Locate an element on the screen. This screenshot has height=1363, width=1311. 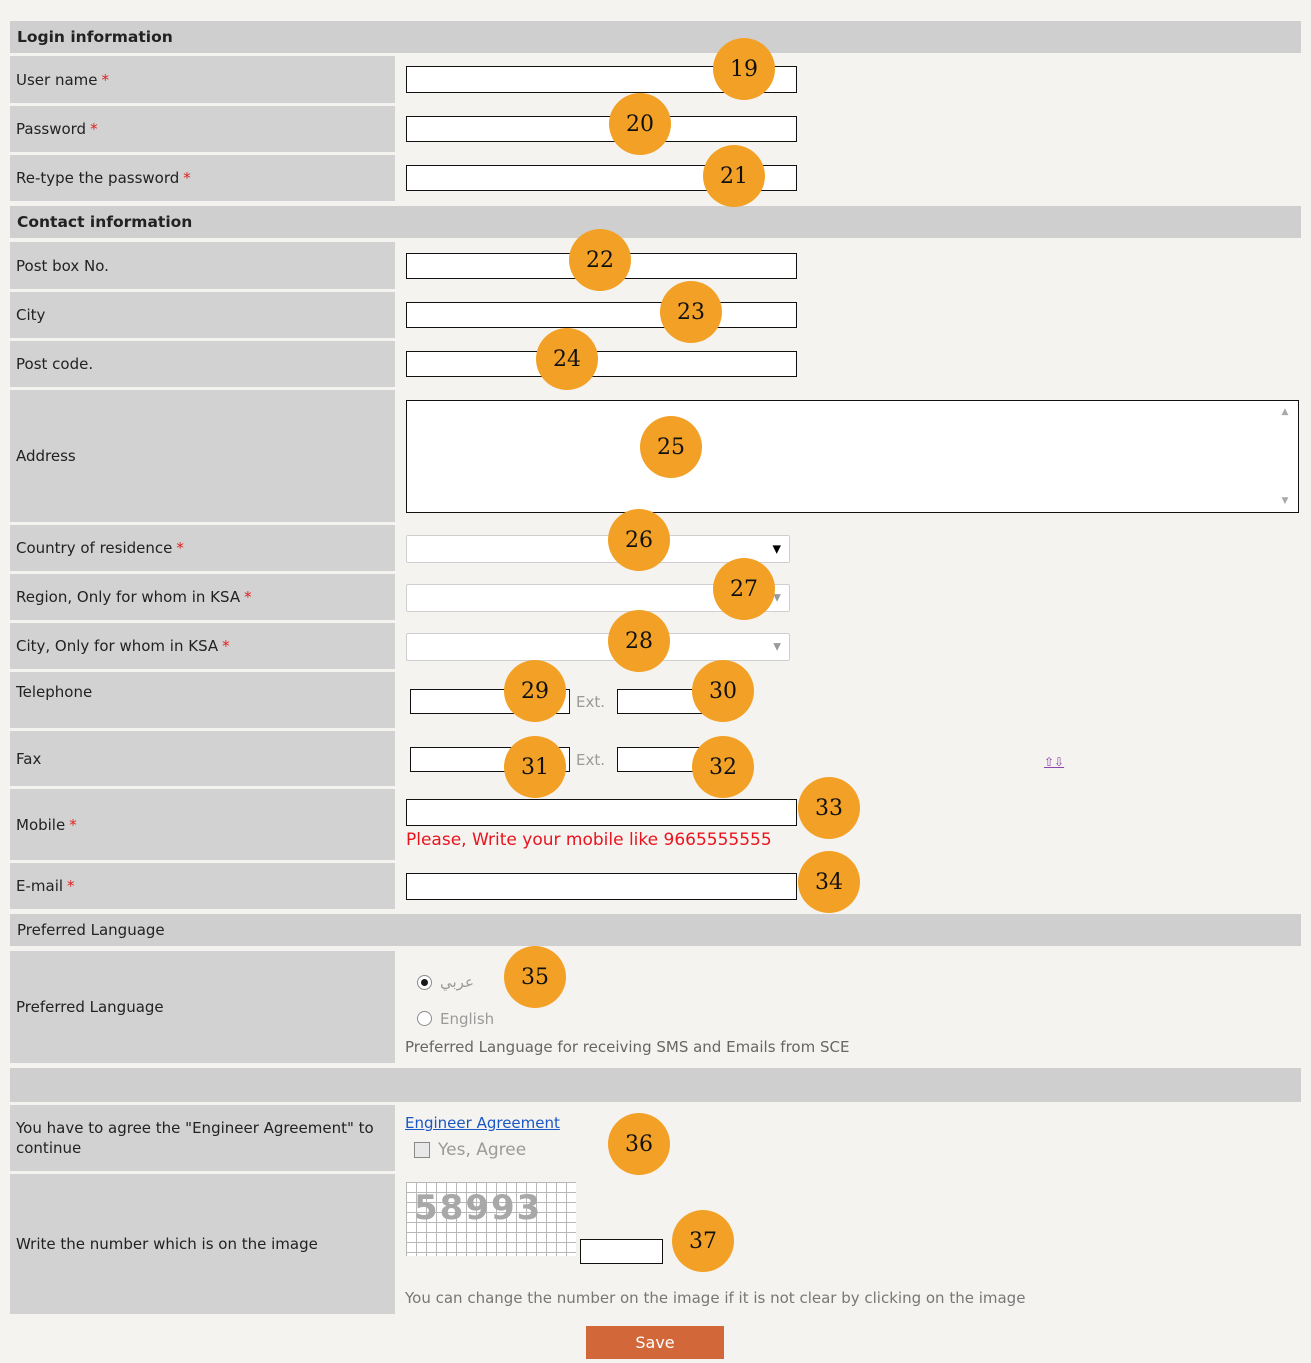
city-input is located at coordinates (601, 315).